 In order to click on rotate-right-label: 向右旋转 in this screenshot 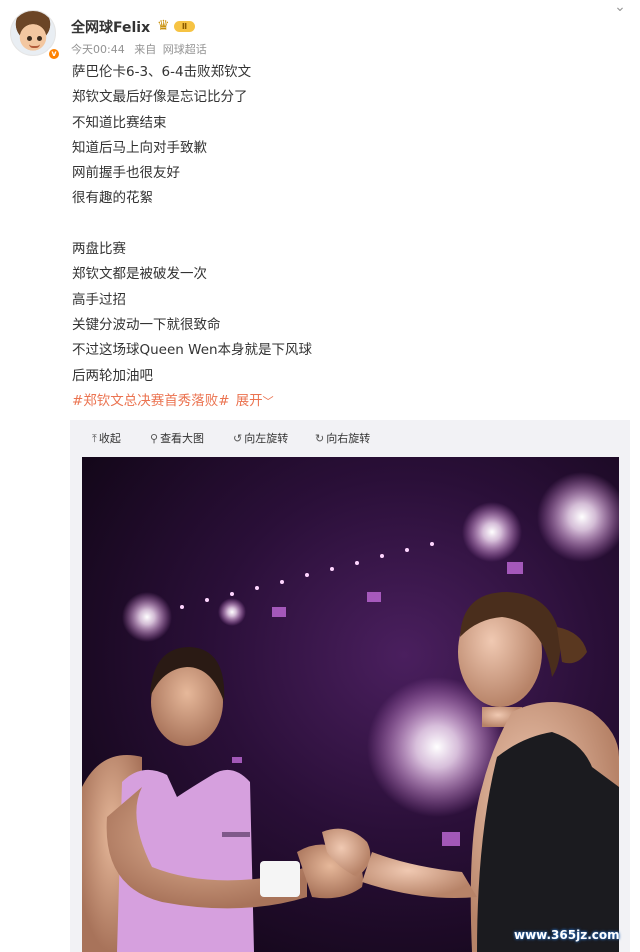, I will do `click(348, 438)`.